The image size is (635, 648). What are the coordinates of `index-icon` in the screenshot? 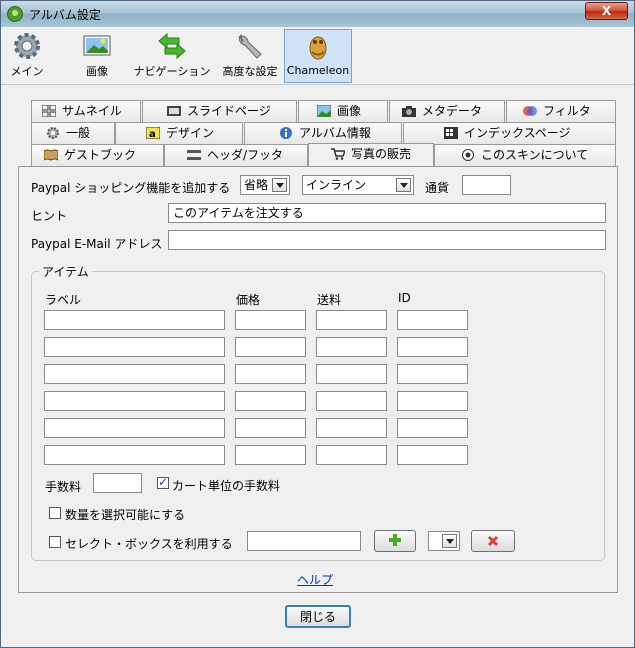 It's located at (451, 132).